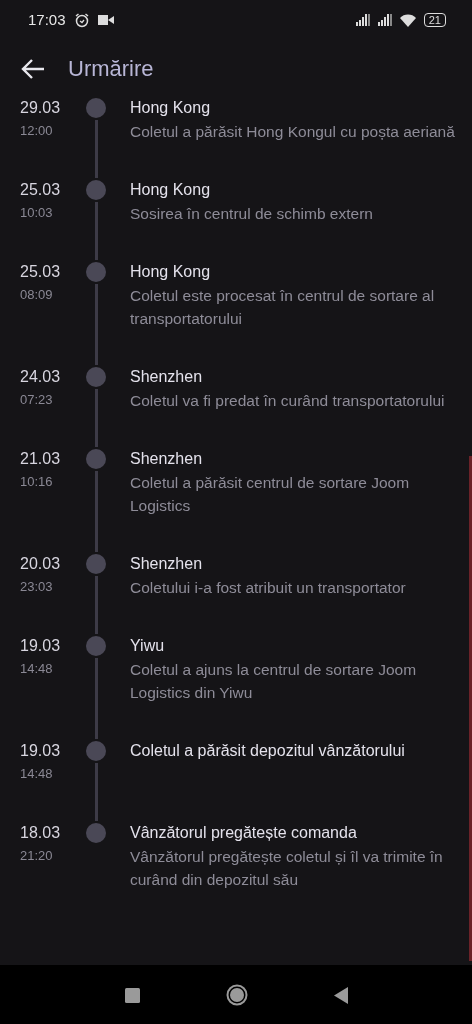 The image size is (472, 1024). What do you see at coordinates (41, 459) in the screenshot?
I see `event-date: 21.03` at bounding box center [41, 459].